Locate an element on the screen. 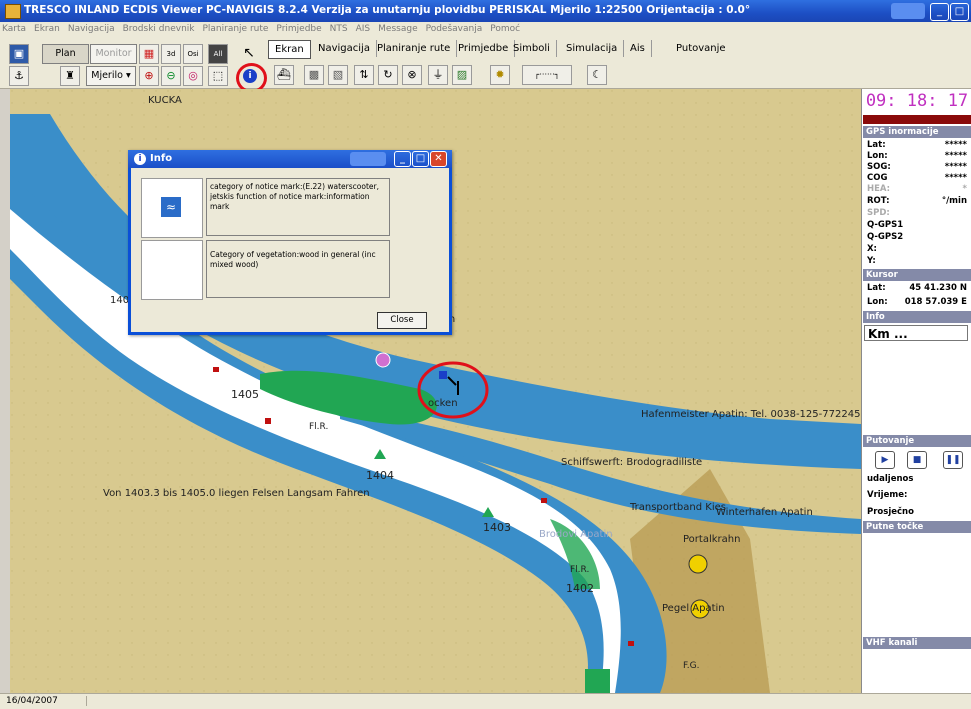 The width and height of the screenshot is (971, 709). map-label-kucka: KUCKA is located at coordinates (165, 100).